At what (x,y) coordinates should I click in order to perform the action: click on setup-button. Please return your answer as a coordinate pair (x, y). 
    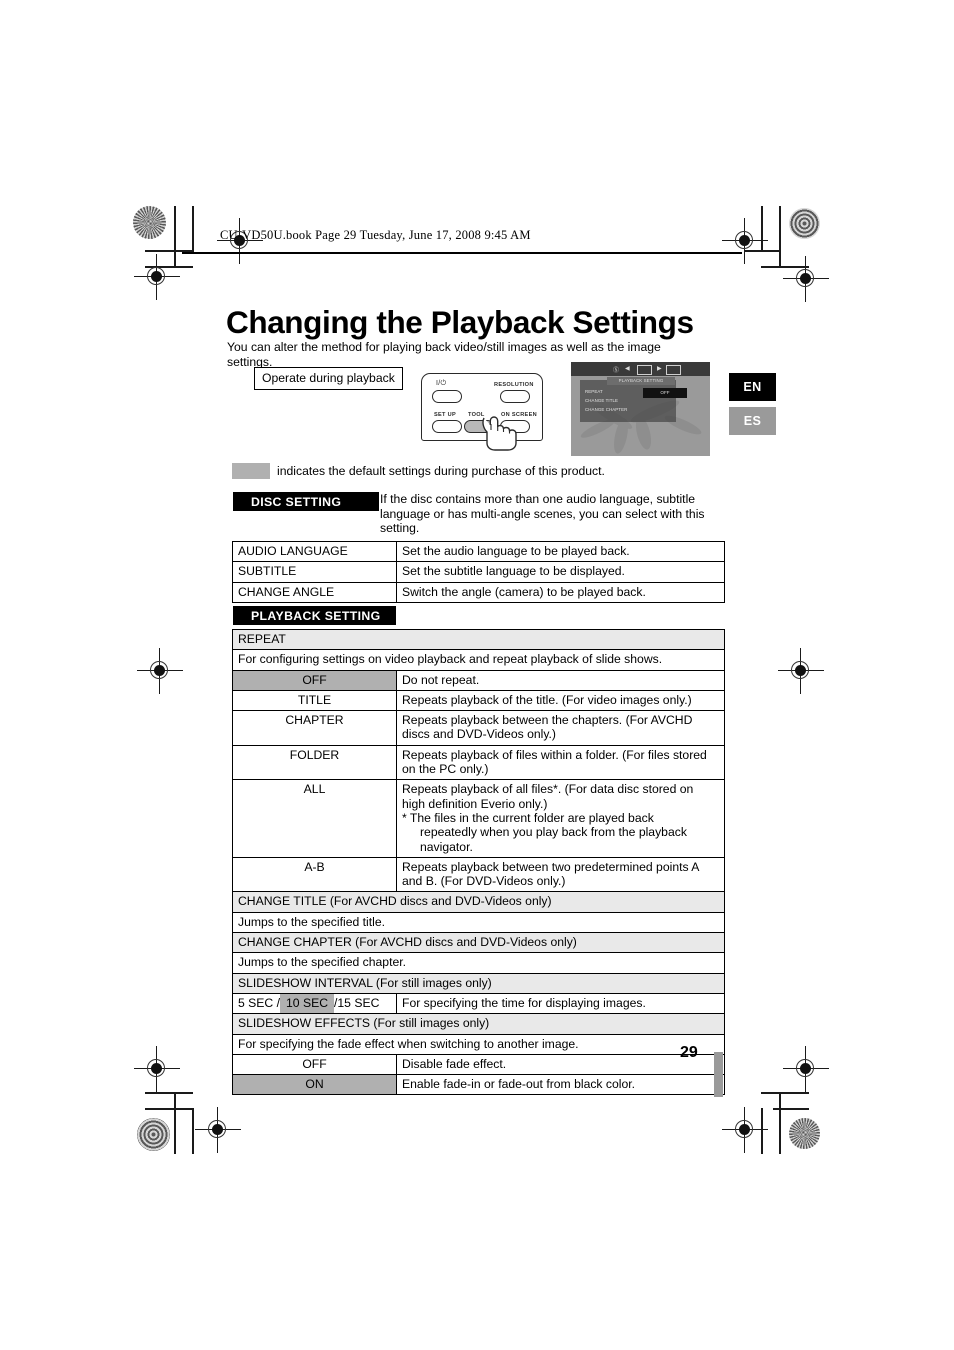
    Looking at the image, I should click on (447, 426).